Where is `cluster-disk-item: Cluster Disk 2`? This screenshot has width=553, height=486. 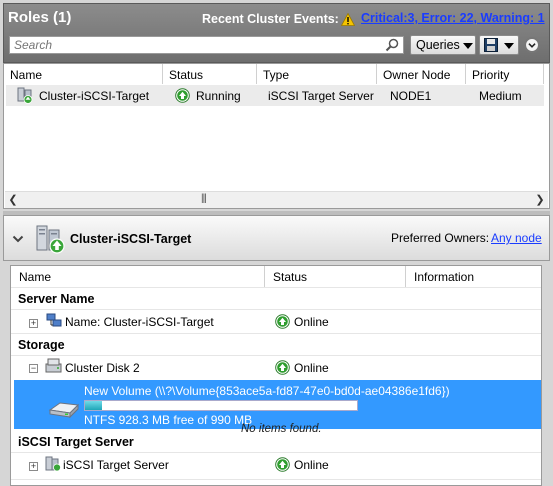 cluster-disk-item: Cluster Disk 2 is located at coordinates (102, 368).